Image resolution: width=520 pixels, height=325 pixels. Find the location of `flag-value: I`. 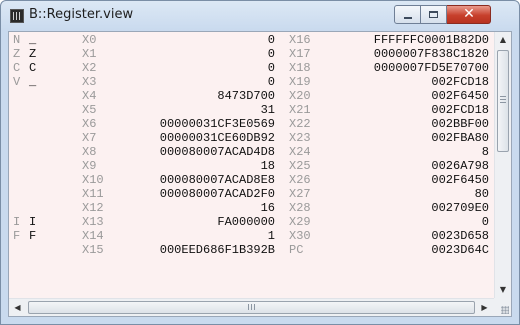

flag-value: I is located at coordinates (32, 222).